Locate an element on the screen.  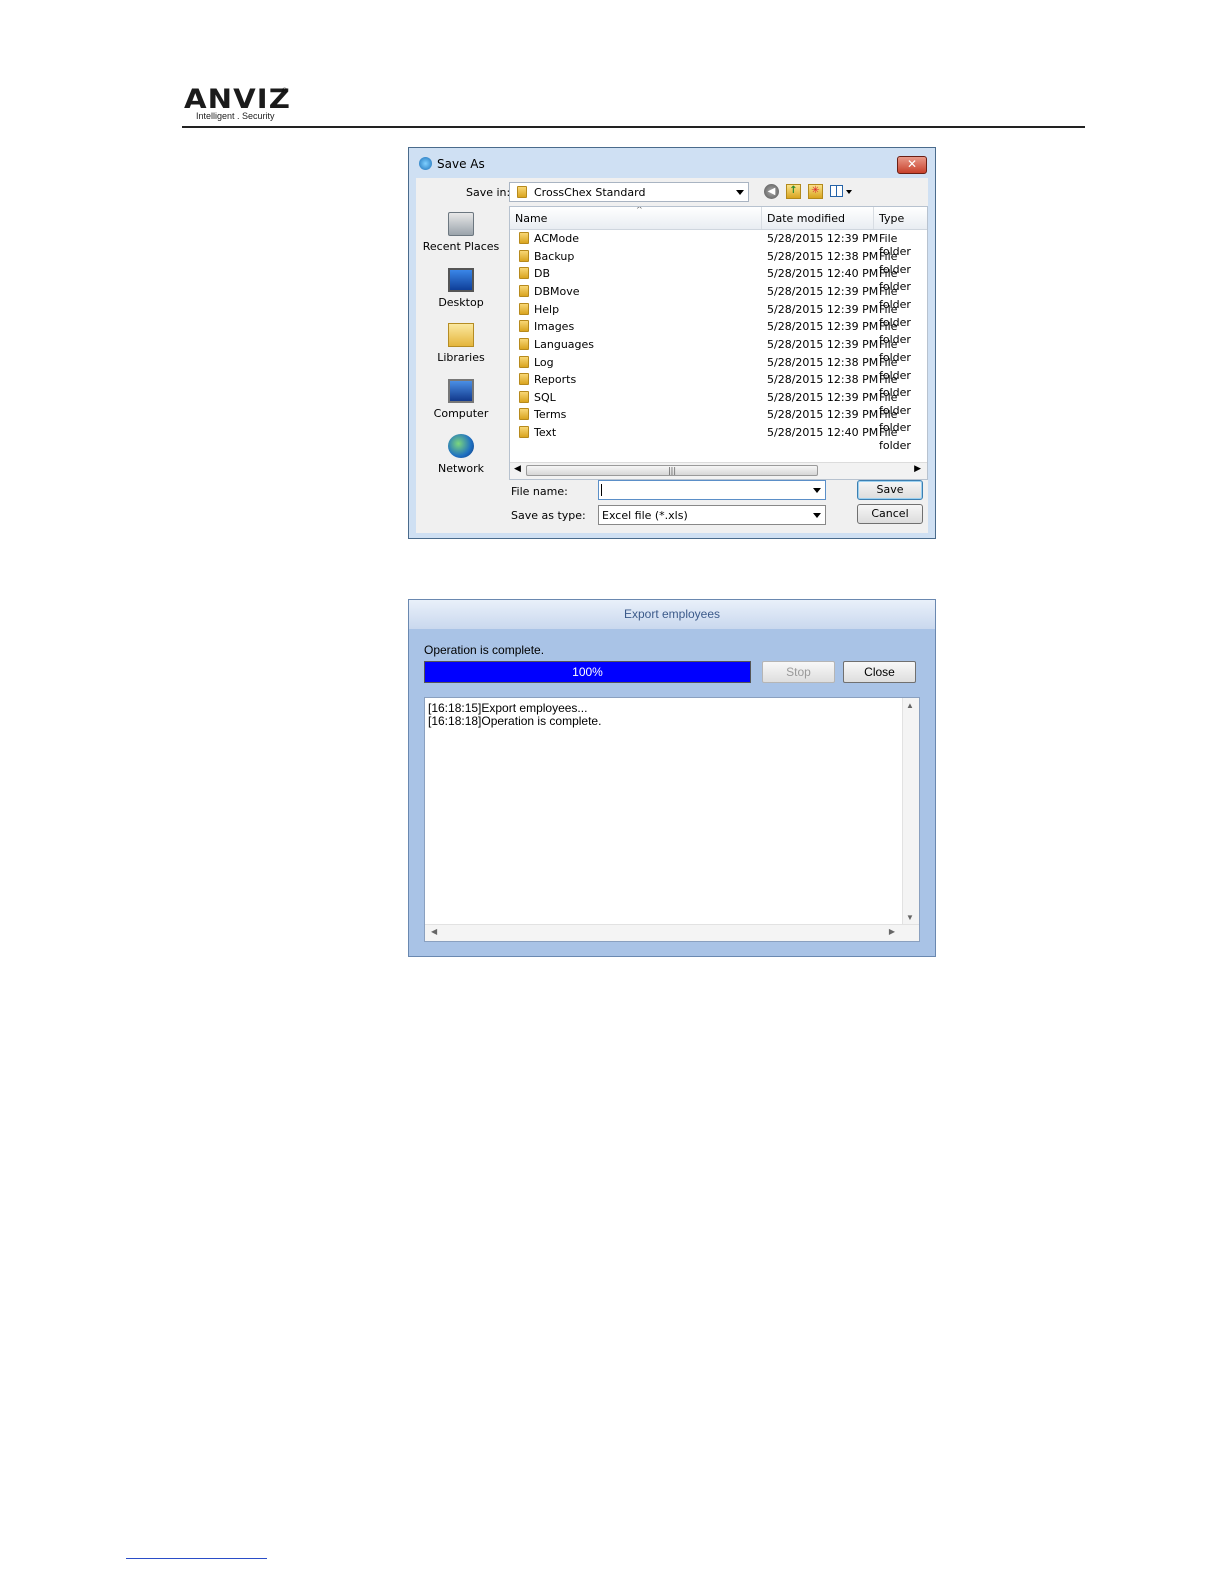
file-row: Backup 5/28/2015 12:38 PM File folder is located at coordinates (718, 262).